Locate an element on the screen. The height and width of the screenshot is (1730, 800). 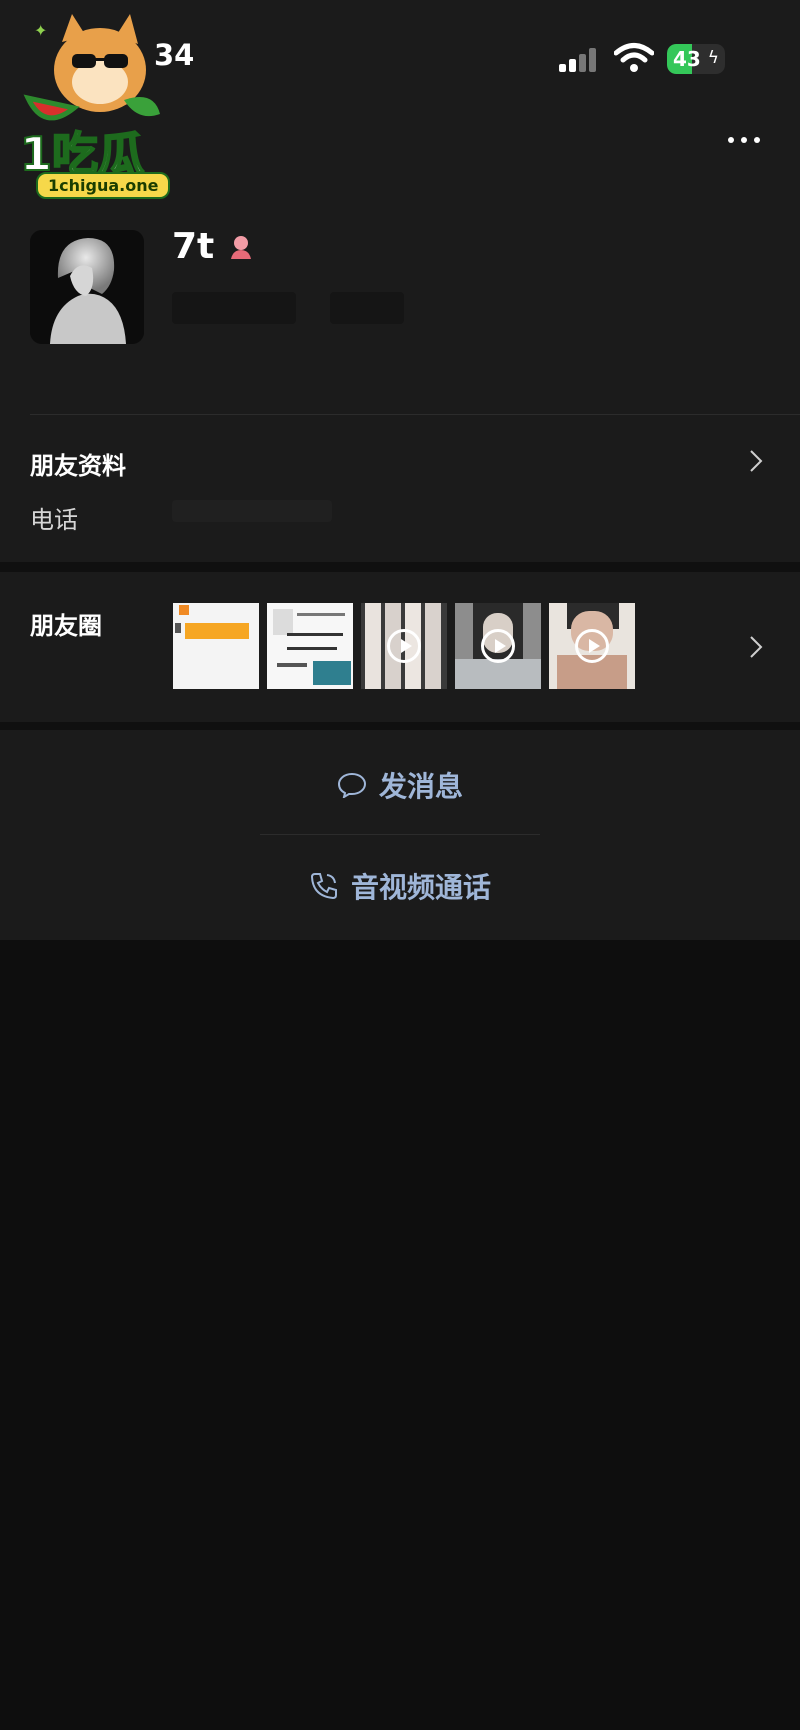
redacted-wechat-id is located at coordinates (234, 308).